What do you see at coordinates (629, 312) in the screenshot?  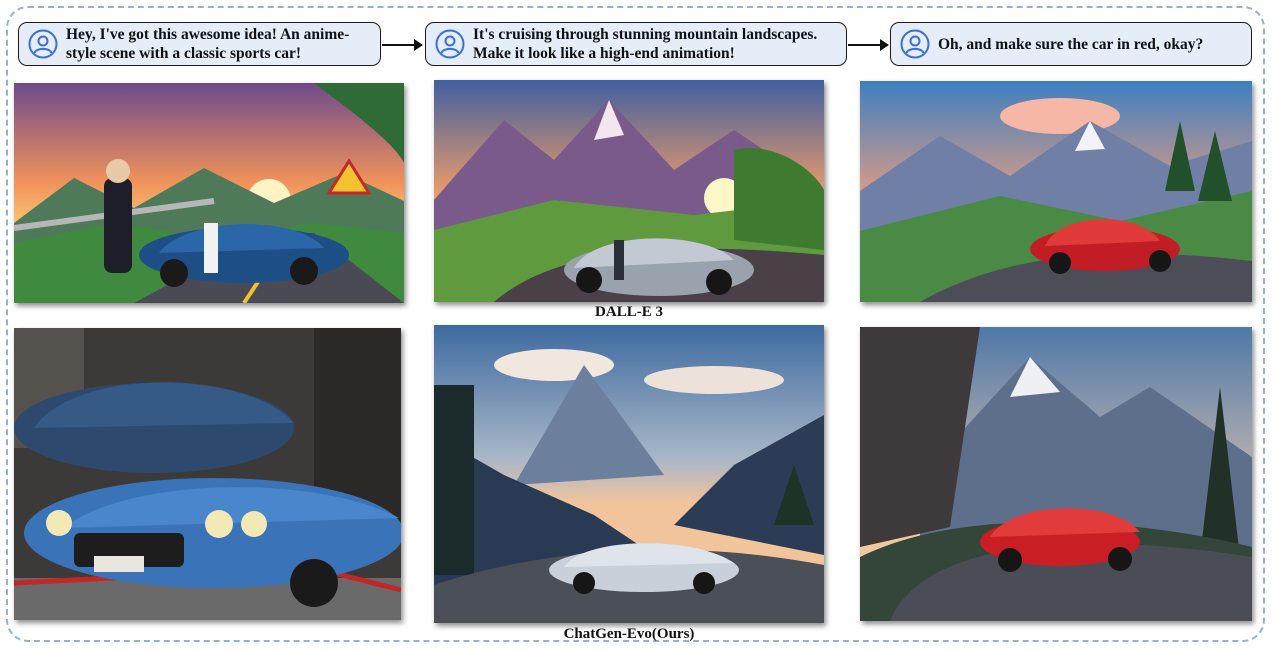 I see `caption-dalle3: DALL-E 3` at bounding box center [629, 312].